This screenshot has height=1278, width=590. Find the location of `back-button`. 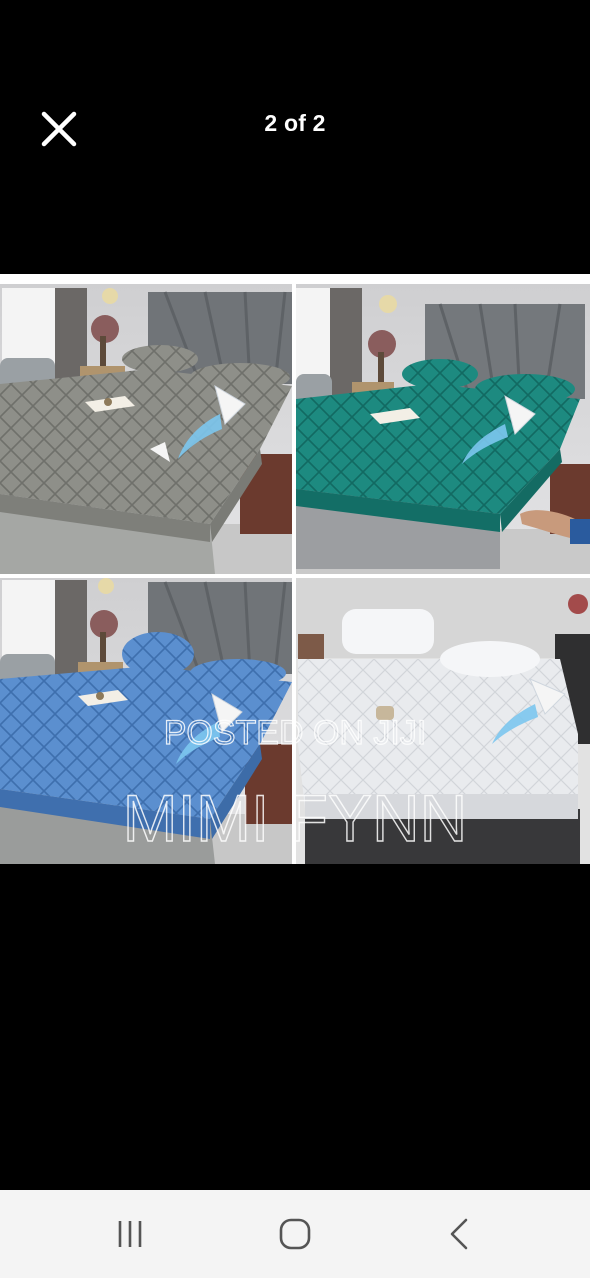

back-button is located at coordinates (460, 1234).